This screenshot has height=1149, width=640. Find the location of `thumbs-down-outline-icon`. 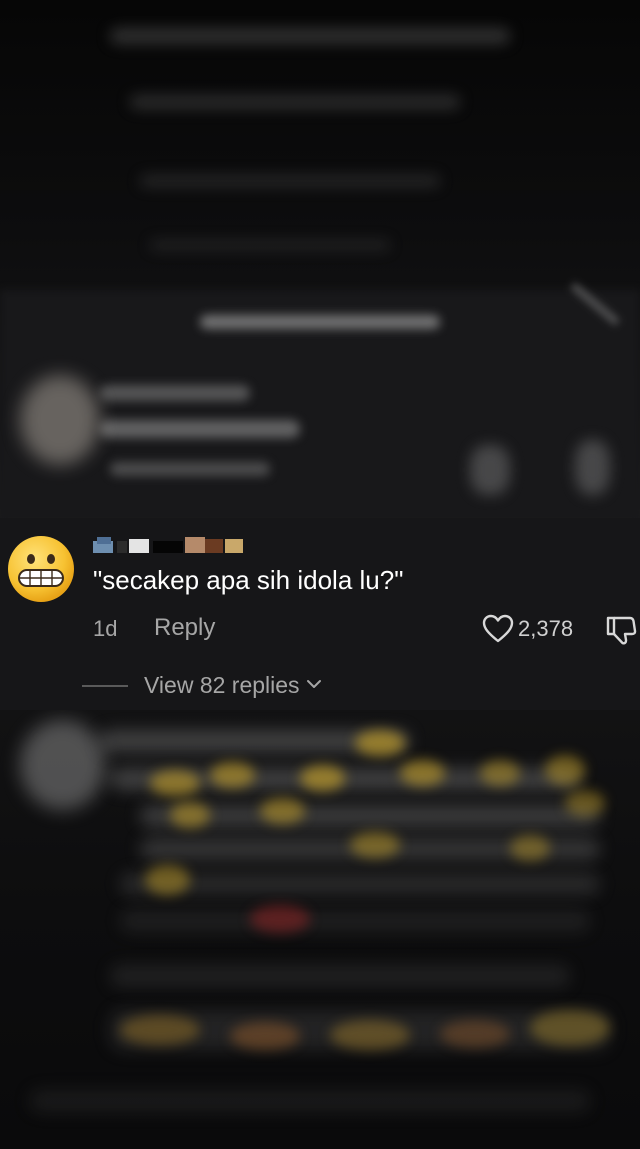

thumbs-down-outline-icon is located at coordinates (621, 634).